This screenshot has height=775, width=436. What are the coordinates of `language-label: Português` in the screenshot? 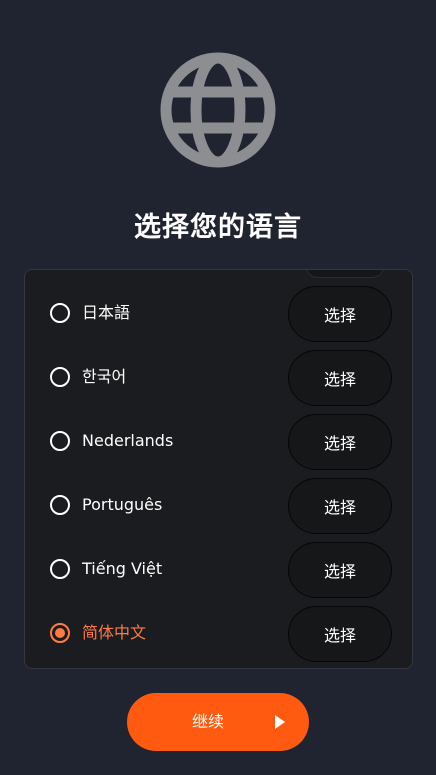 It's located at (122, 504).